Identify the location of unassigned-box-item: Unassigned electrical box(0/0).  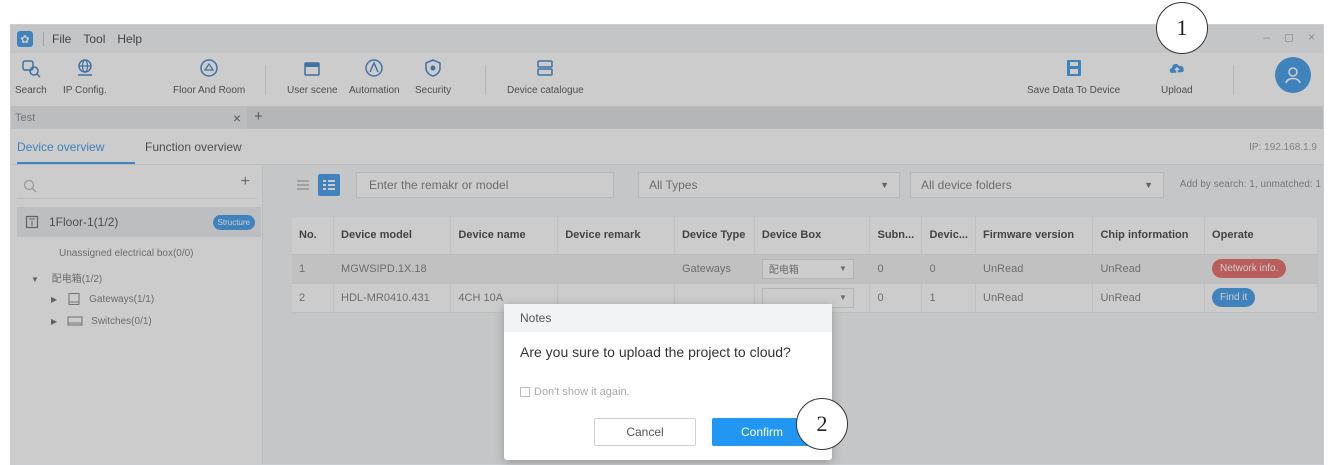
(126, 253).